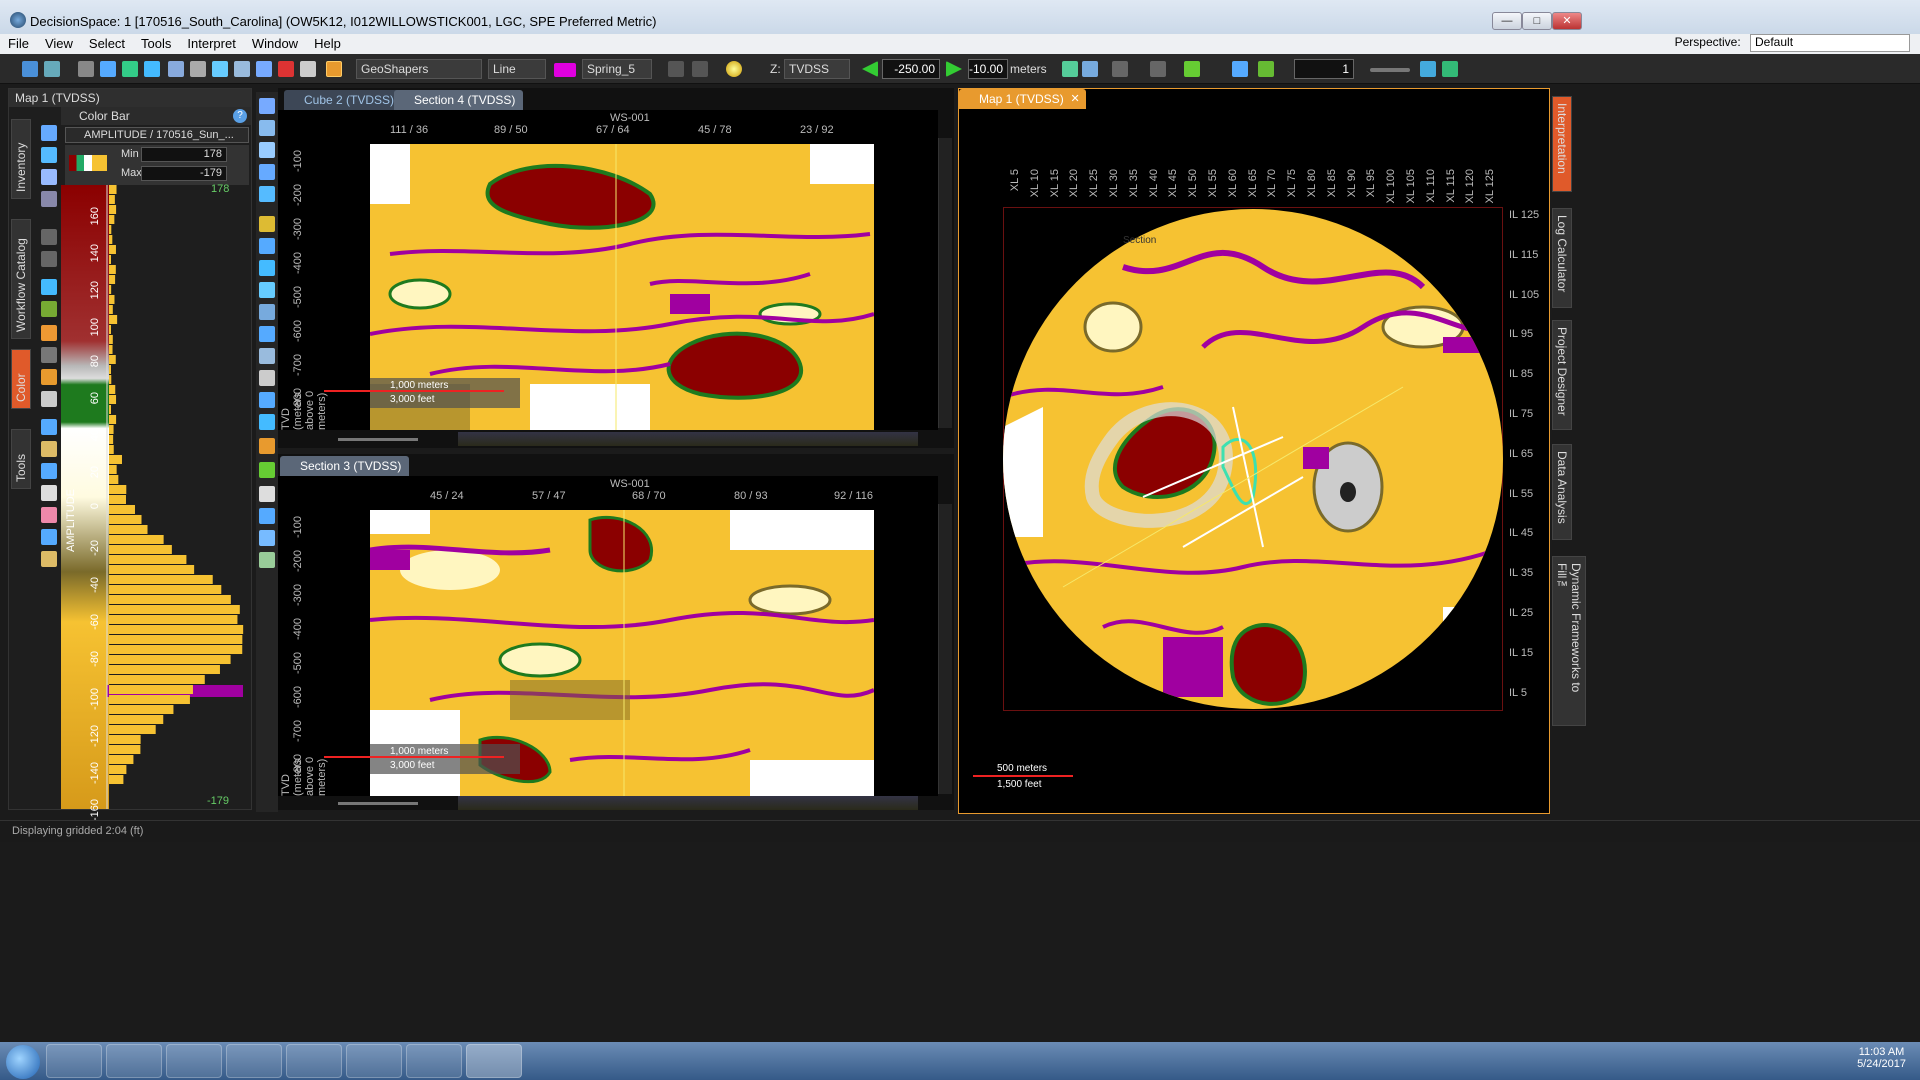 The width and height of the screenshot is (1920, 1080). What do you see at coordinates (267, 194) in the screenshot?
I see `pan-icon` at bounding box center [267, 194].